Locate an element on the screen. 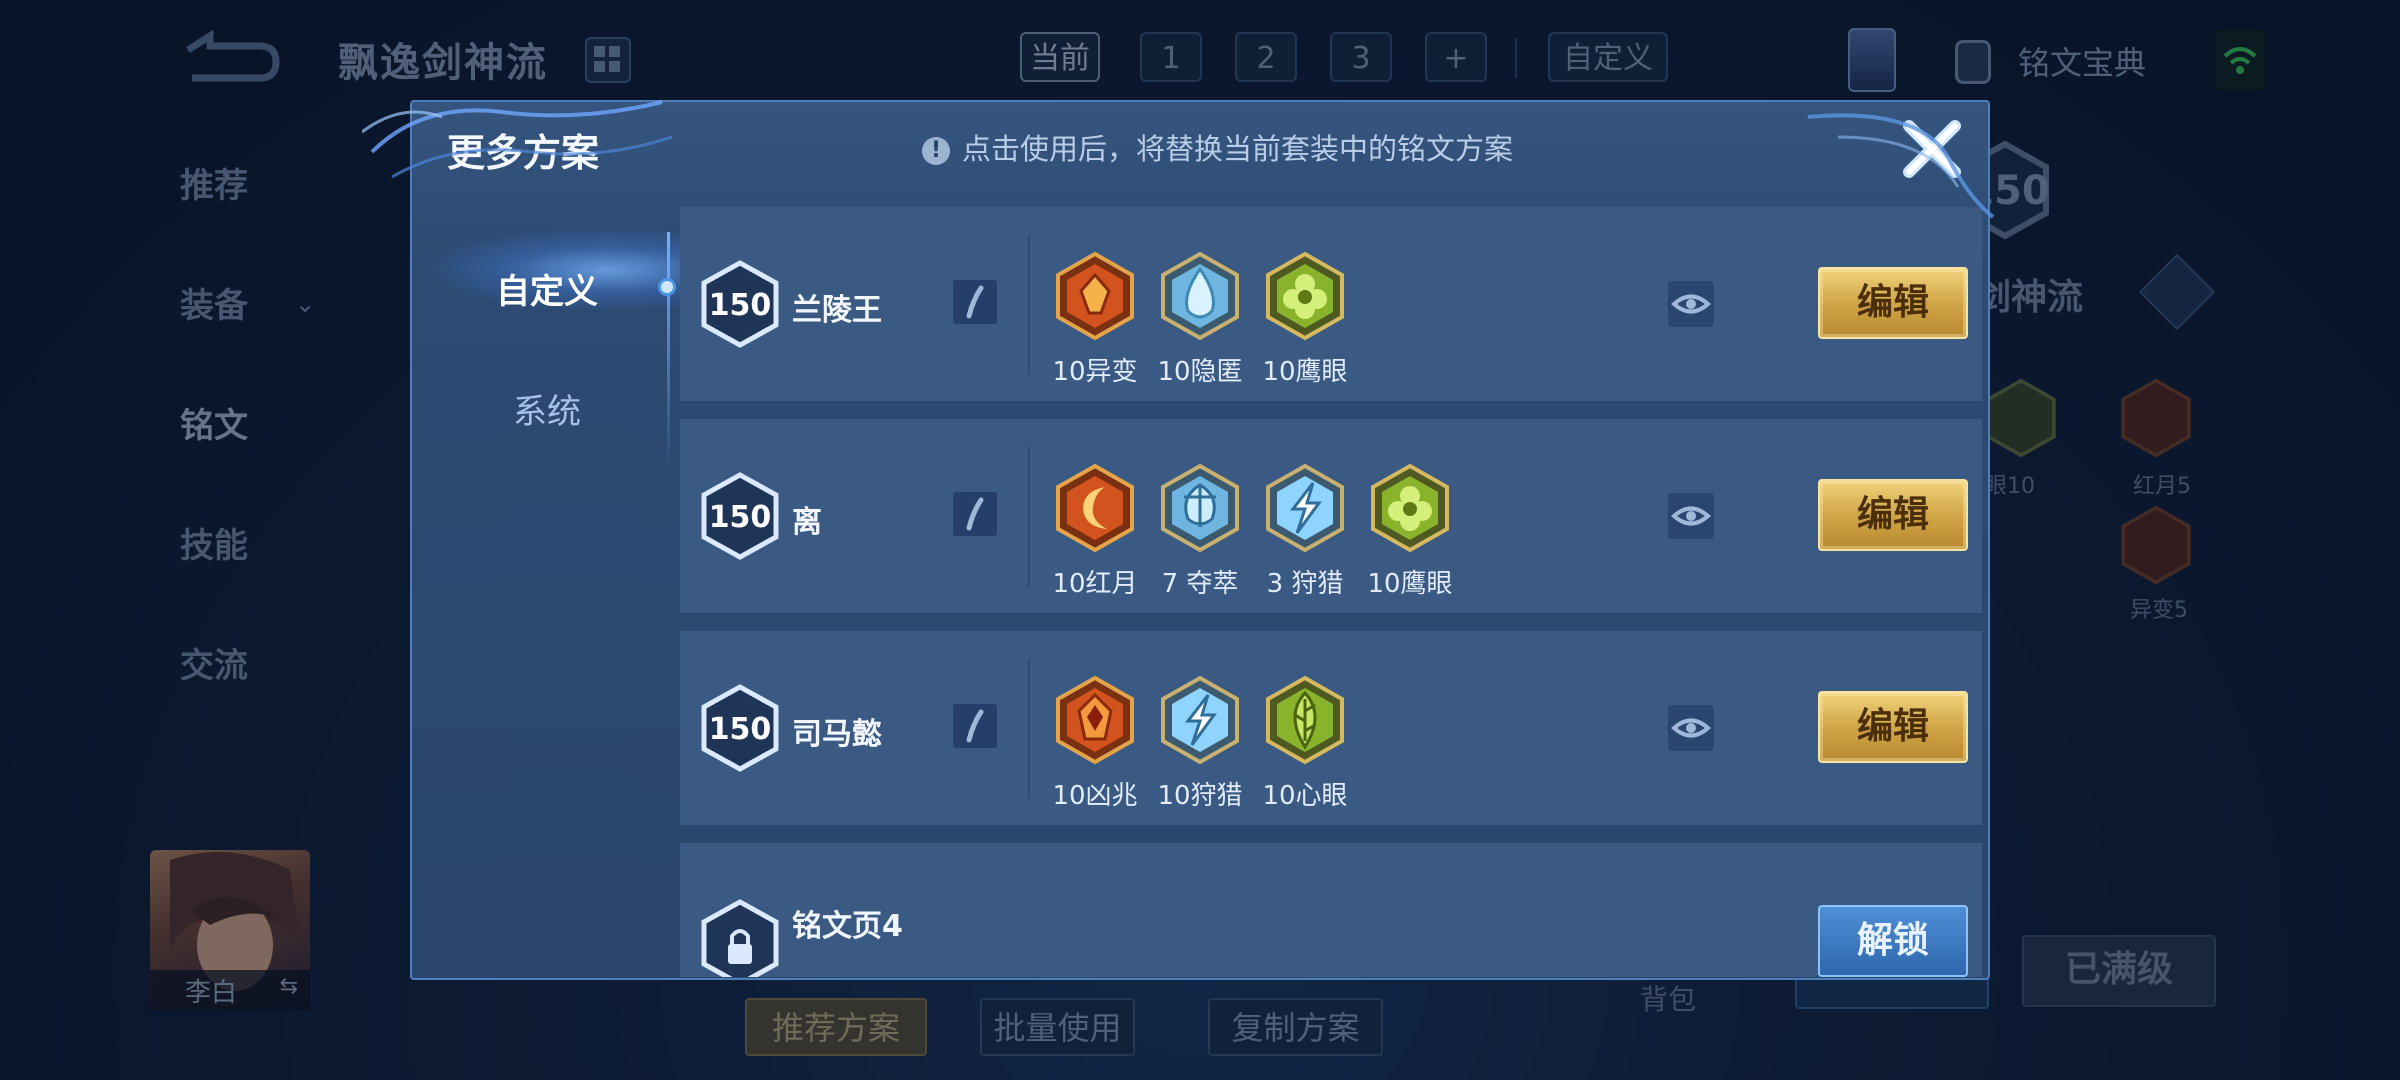 This screenshot has width=2400, height=1080. rune-label: 7 夺萃 is located at coordinates (1200, 584).